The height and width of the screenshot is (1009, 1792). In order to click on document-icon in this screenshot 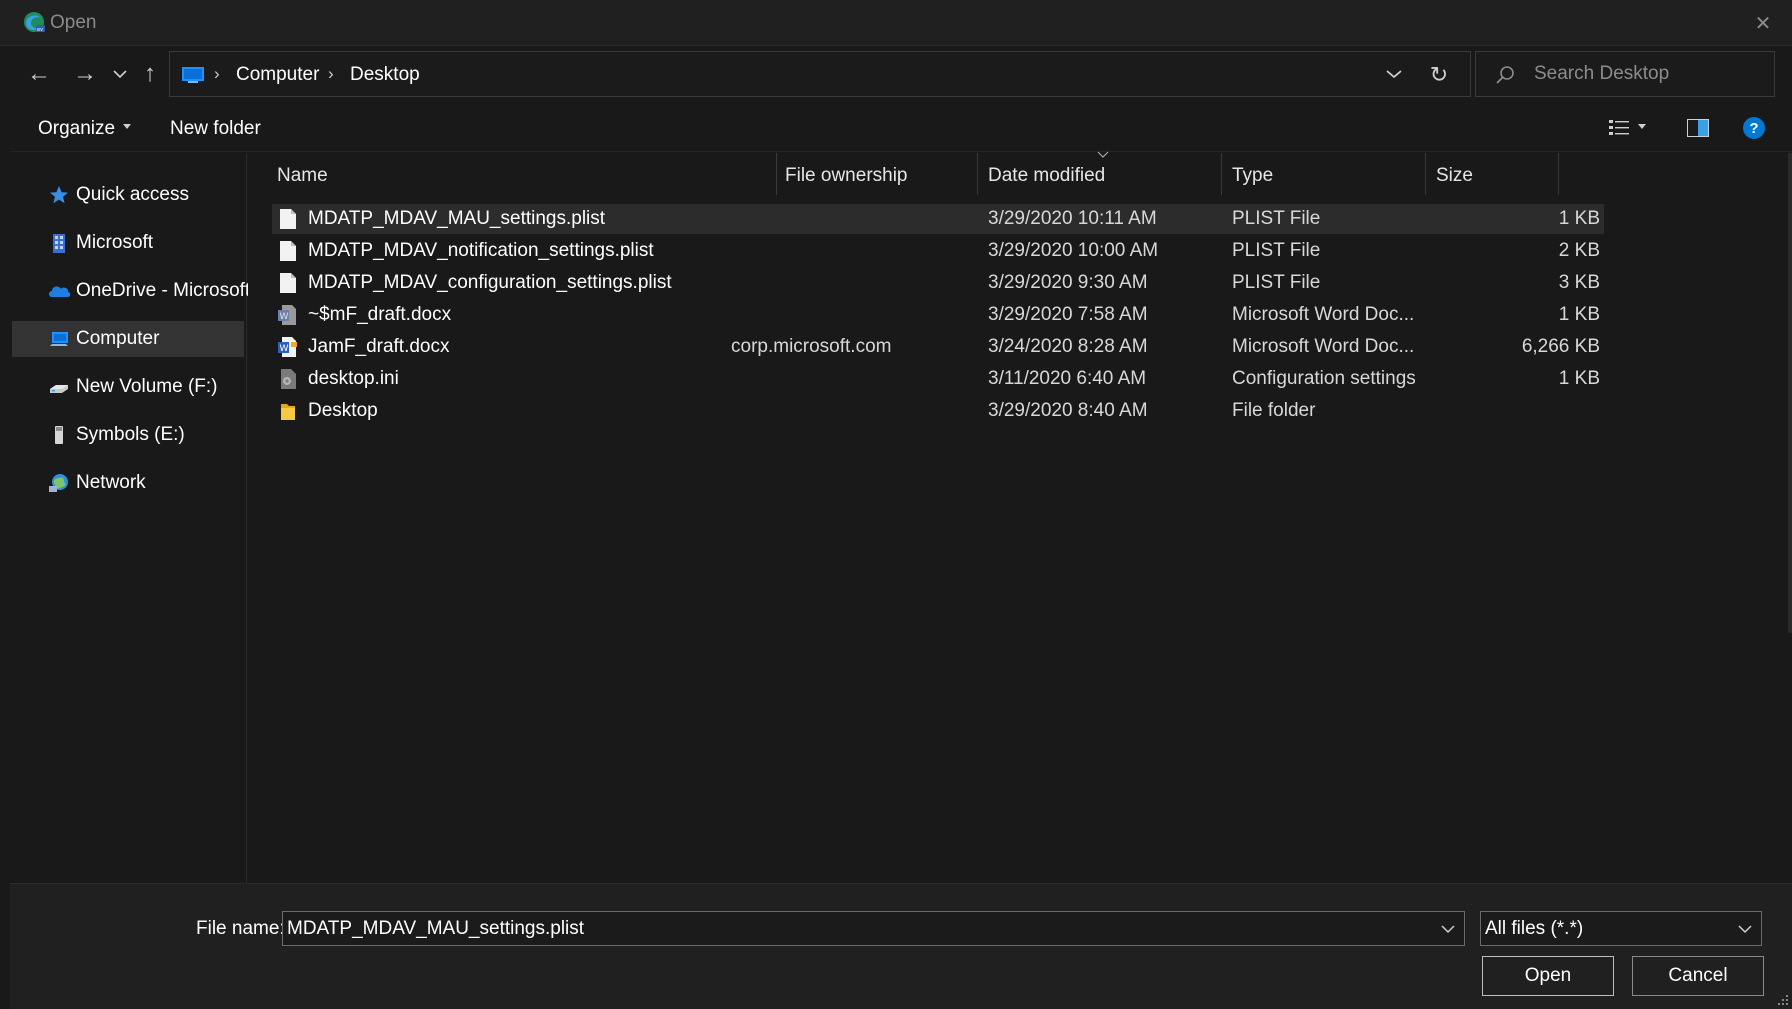, I will do `click(288, 251)`.